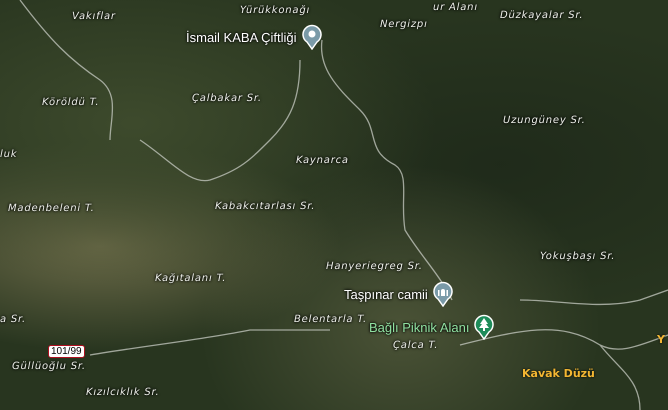 The width and height of the screenshot is (668, 410). What do you see at coordinates (190, 278) in the screenshot?
I see `place-name-label: Kağıtalanı T.` at bounding box center [190, 278].